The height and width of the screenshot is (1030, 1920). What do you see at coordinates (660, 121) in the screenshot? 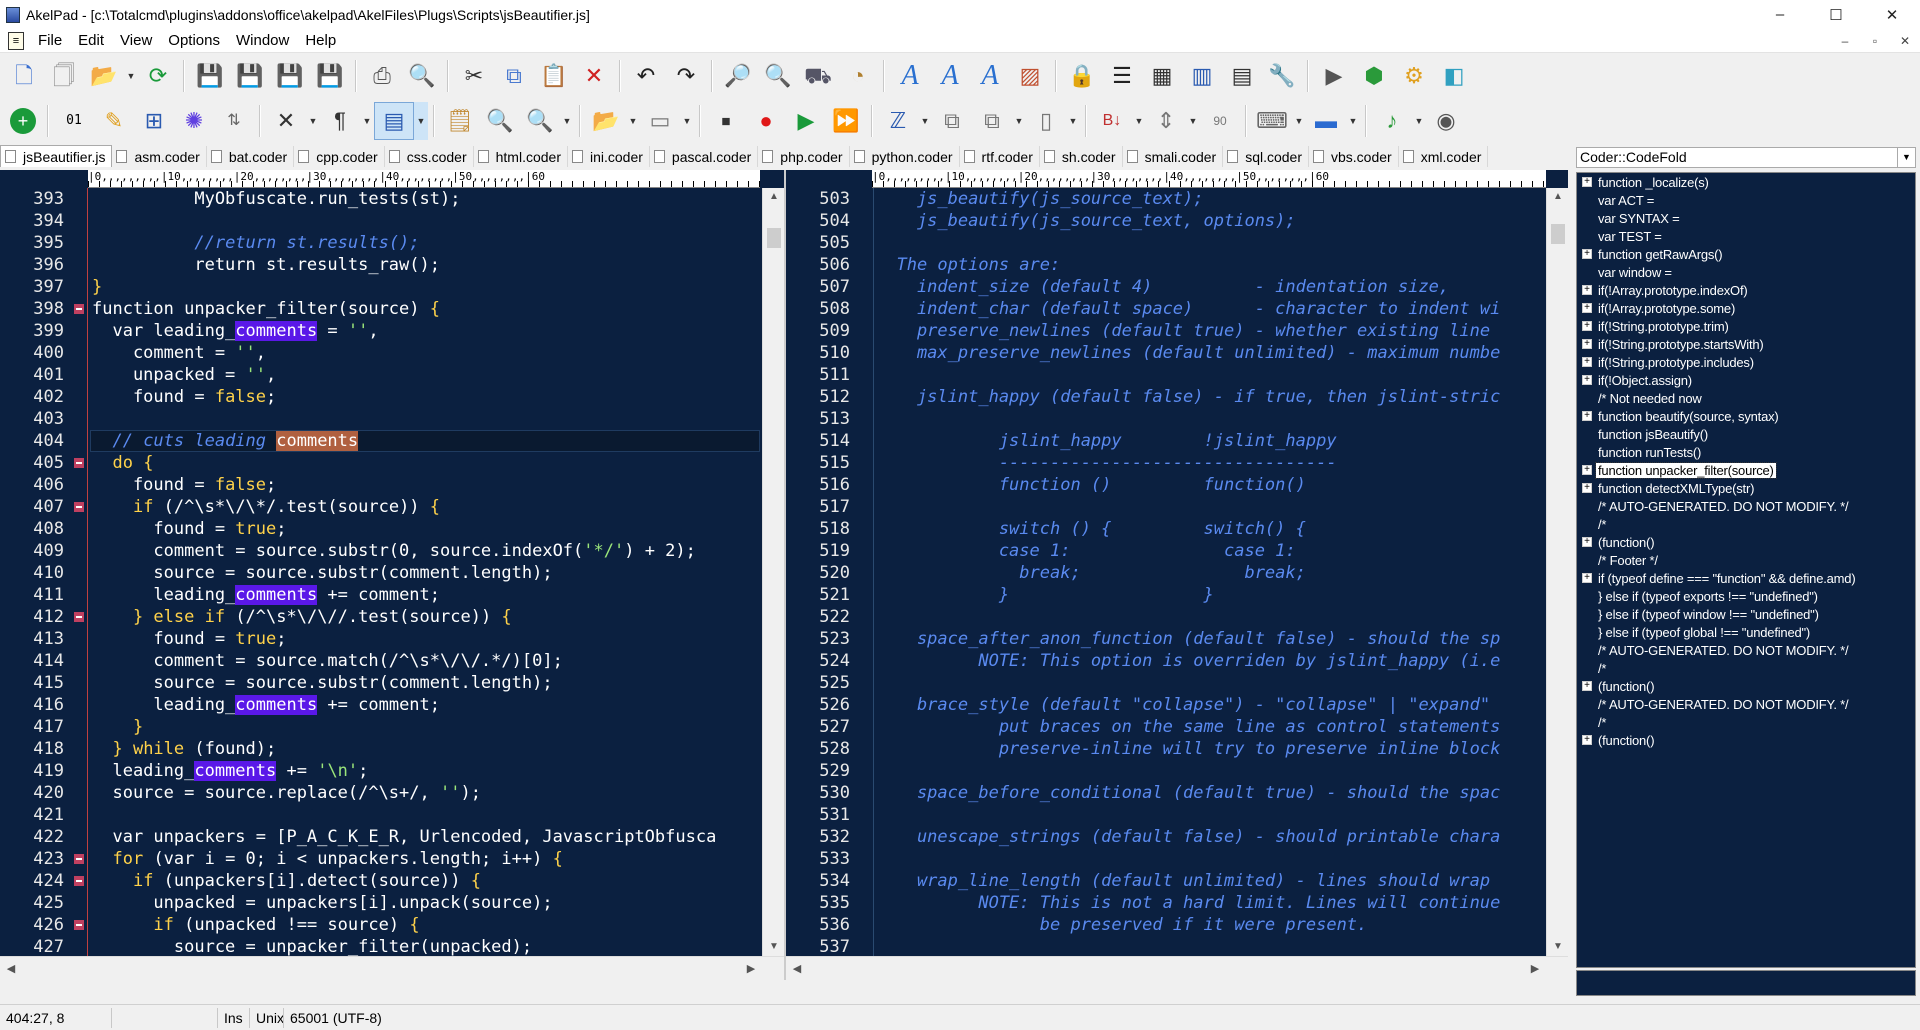
I see `template-icon: ▭` at bounding box center [660, 121].